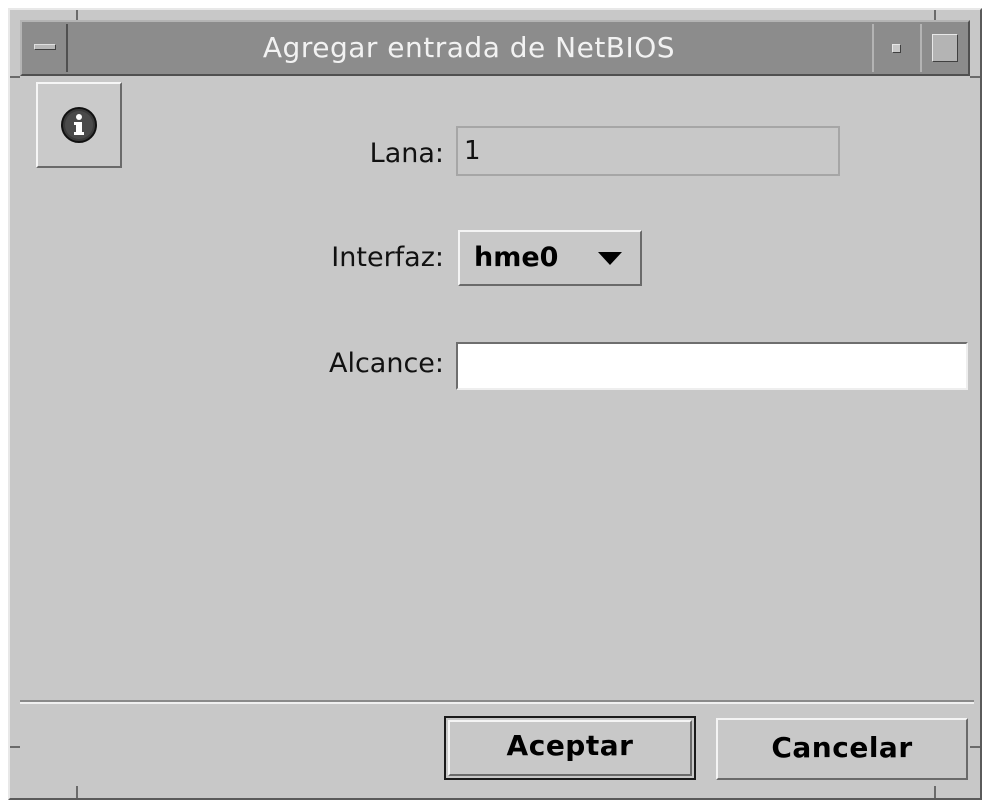  I want to click on window-menu-button, so click(46, 48).